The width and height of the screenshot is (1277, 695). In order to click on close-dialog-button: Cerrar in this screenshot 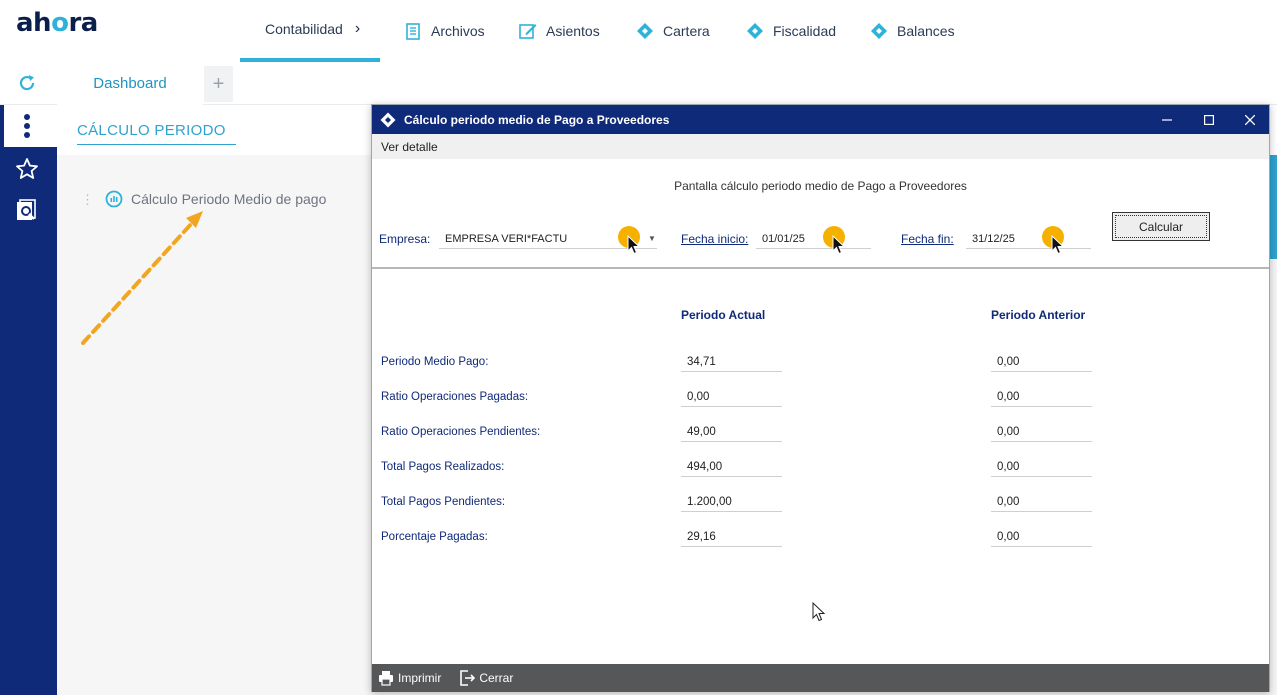, I will do `click(486, 678)`.